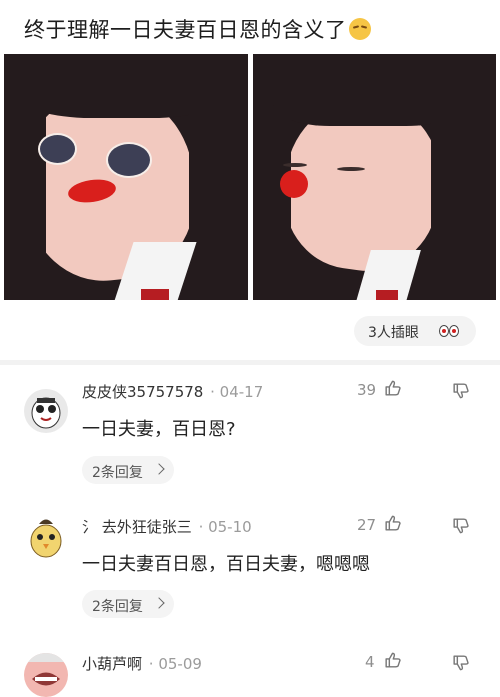 This screenshot has width=500, height=697. What do you see at coordinates (367, 525) in the screenshot?
I see `comment-like-count: 27` at bounding box center [367, 525].